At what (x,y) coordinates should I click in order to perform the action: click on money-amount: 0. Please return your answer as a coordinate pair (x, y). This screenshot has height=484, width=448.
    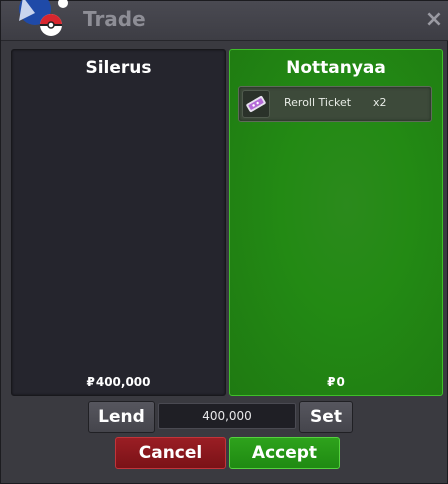
    Looking at the image, I should click on (340, 382).